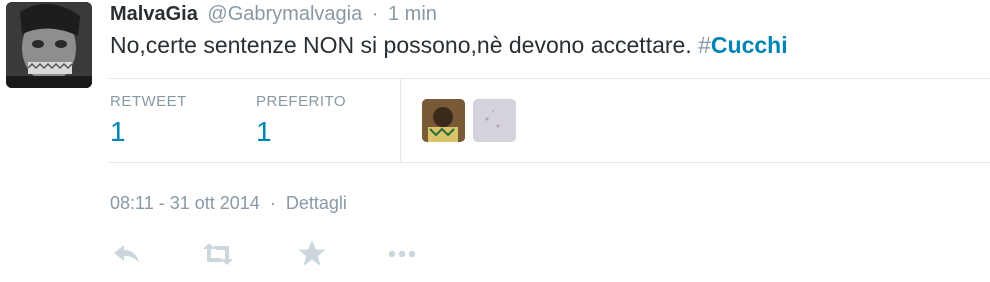 This screenshot has width=990, height=282. I want to click on author-username: @Gabrymalvagia, so click(284, 14).